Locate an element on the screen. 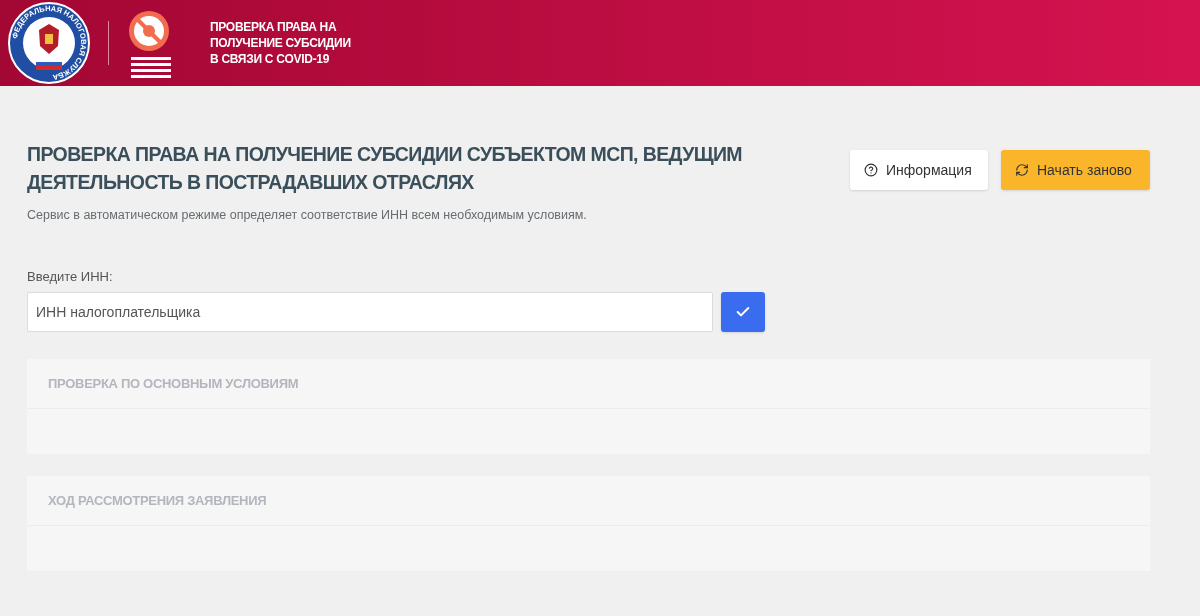 The width and height of the screenshot is (1200, 616). refresh-icon is located at coordinates (1022, 170).